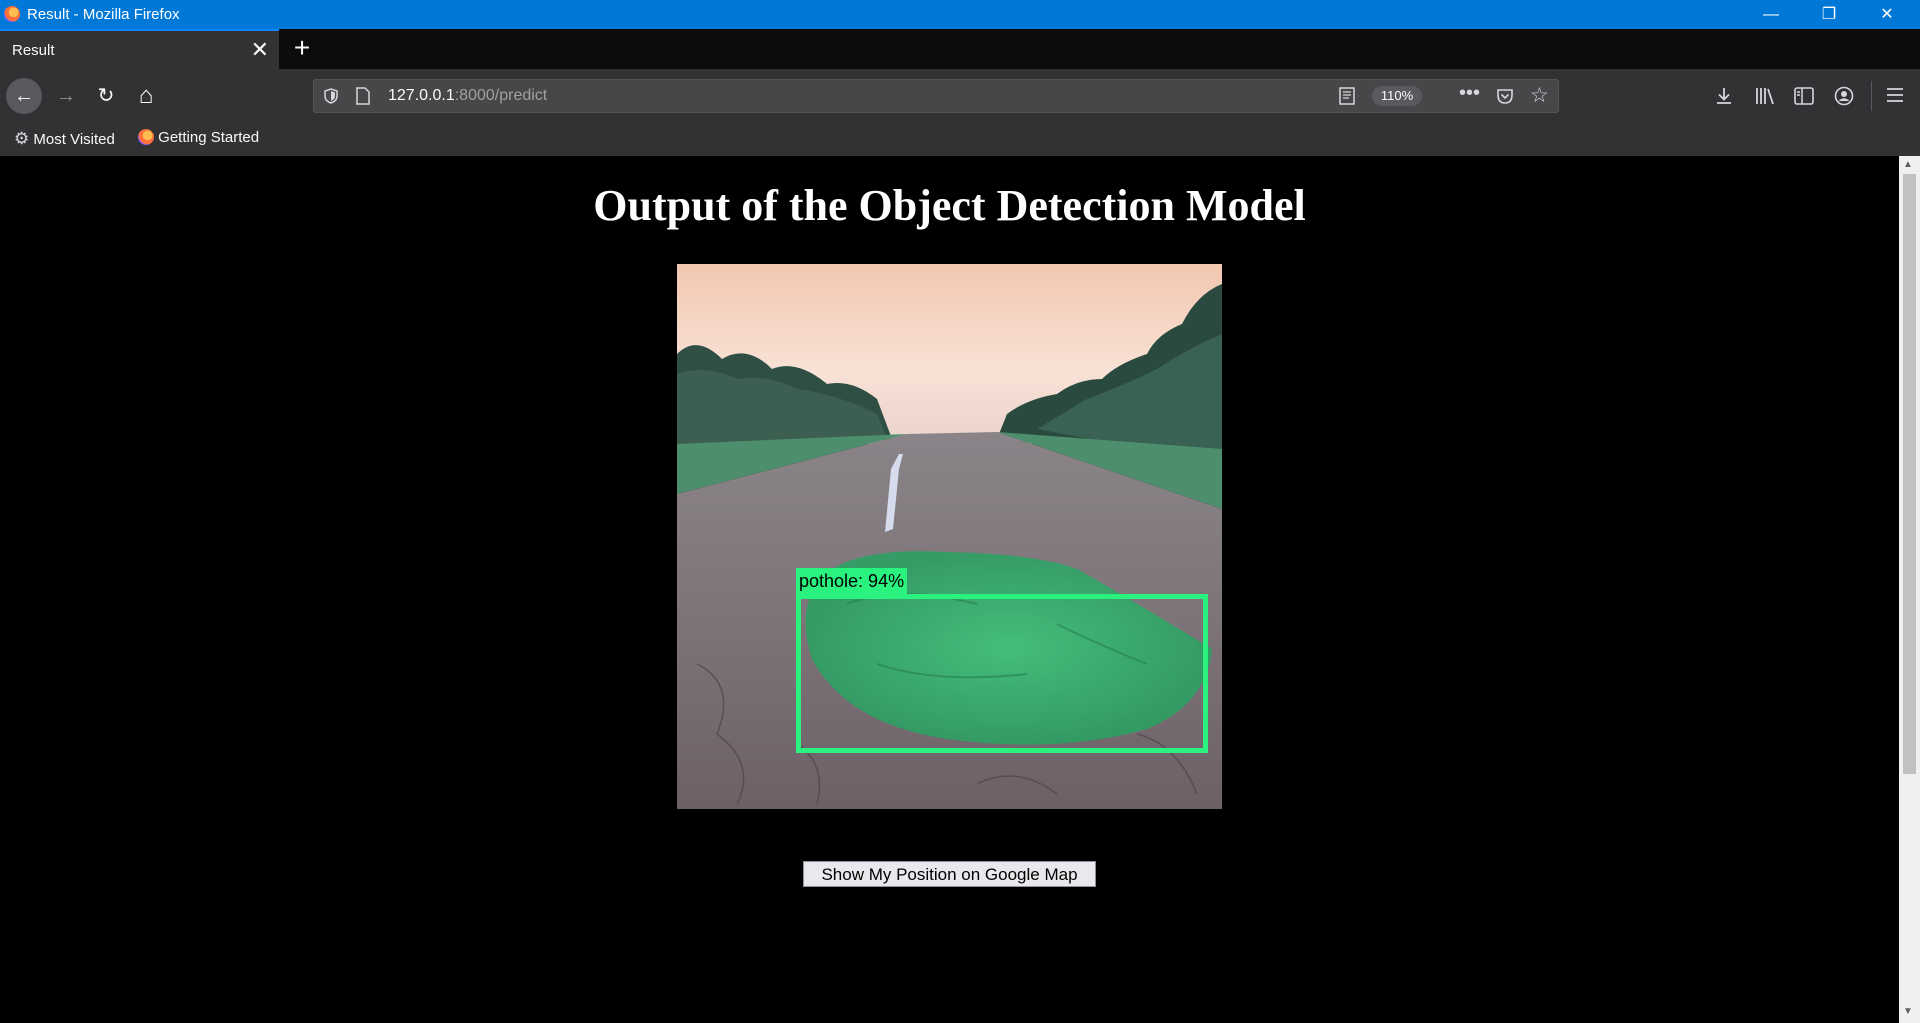 The height and width of the screenshot is (1023, 1920). Describe the element at coordinates (1347, 96) in the screenshot. I see `reader-view-icon` at that location.